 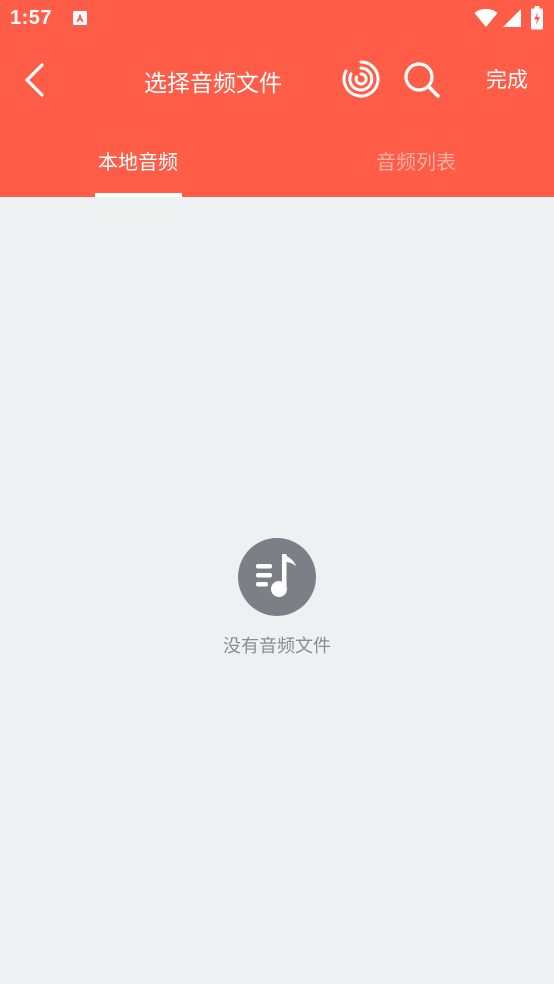 I want to click on search-icon, so click(x=422, y=84).